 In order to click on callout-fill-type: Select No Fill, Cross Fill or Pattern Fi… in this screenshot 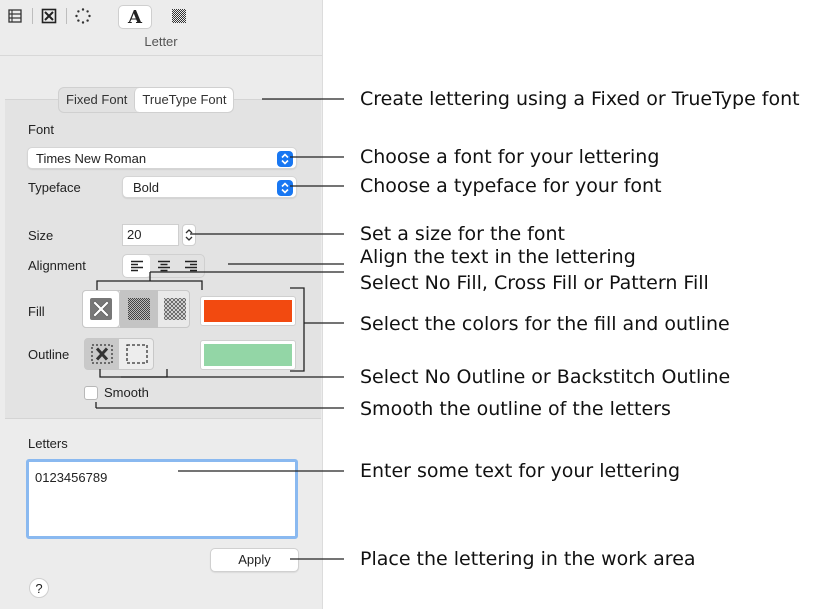, I will do `click(534, 283)`.